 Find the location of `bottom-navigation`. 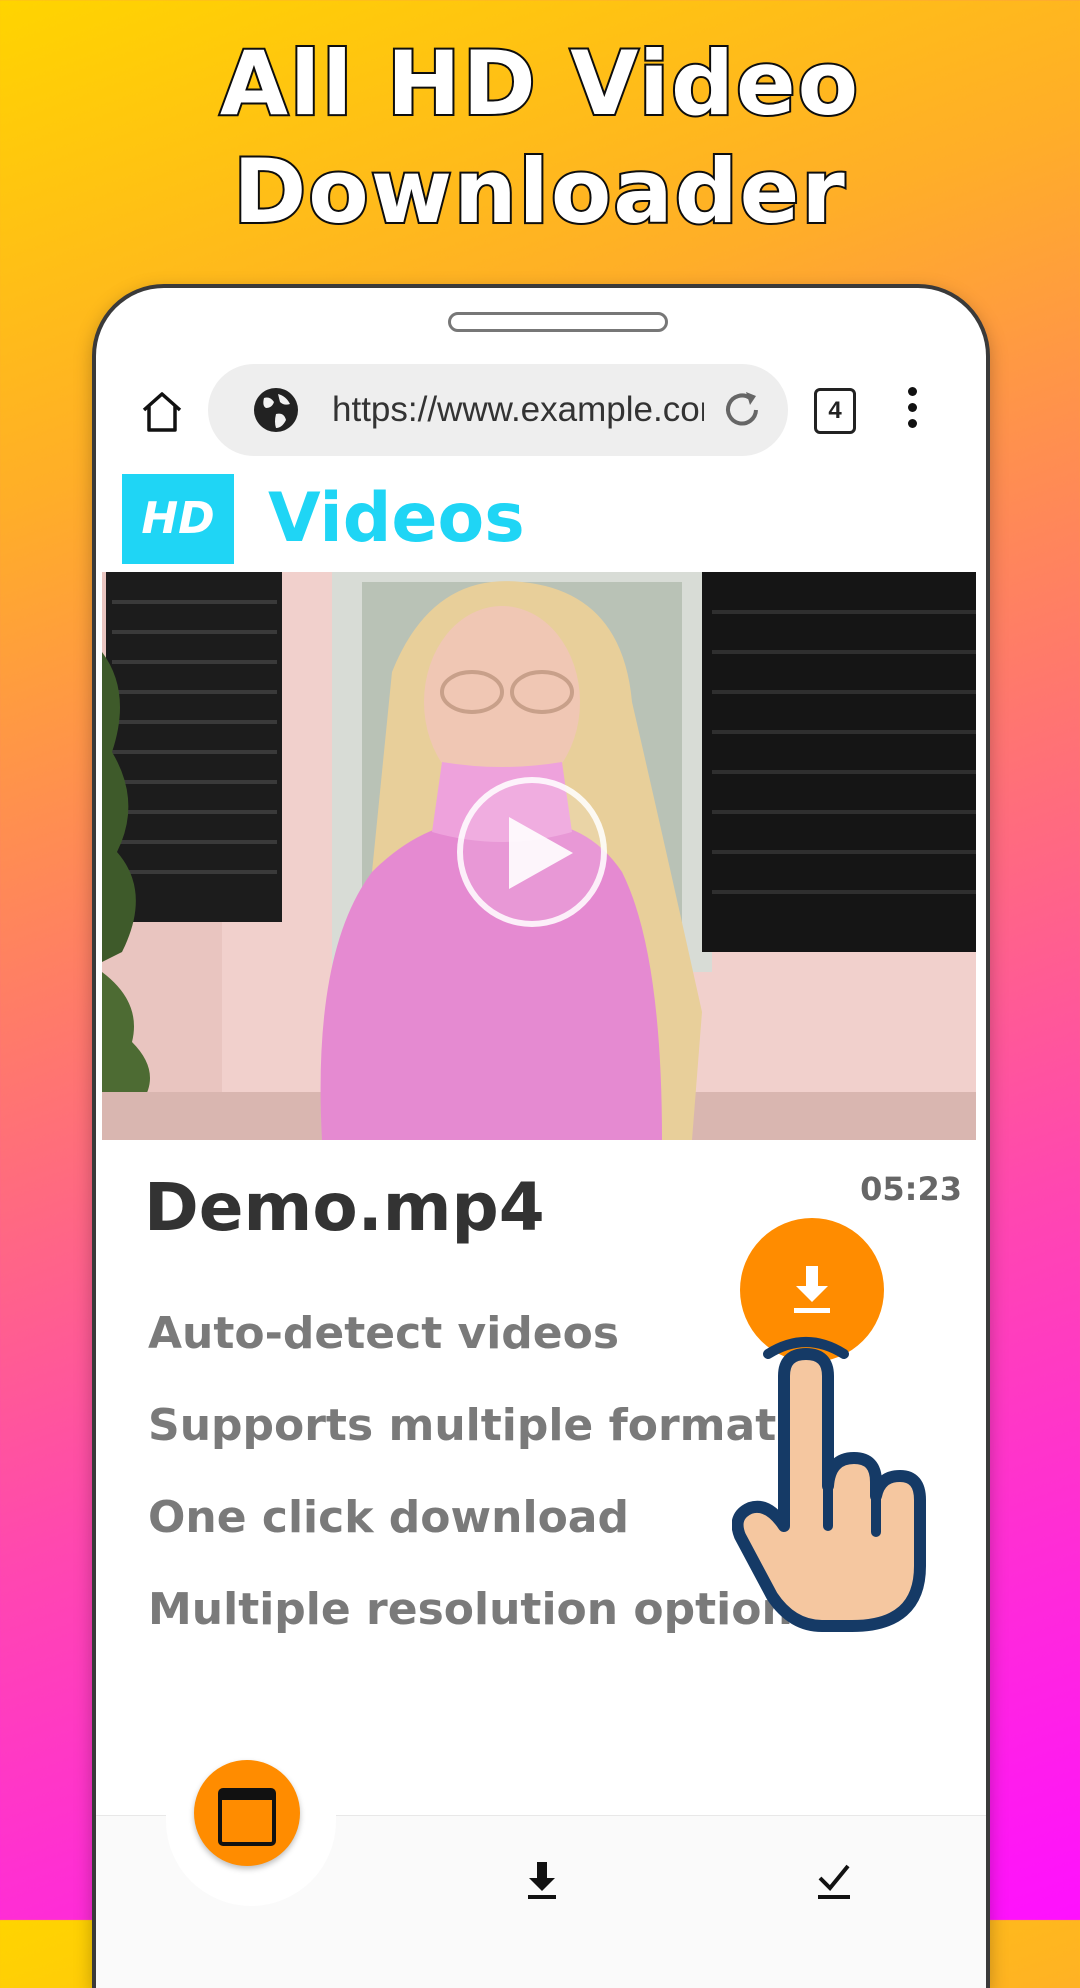

bottom-navigation is located at coordinates (541, 1874).